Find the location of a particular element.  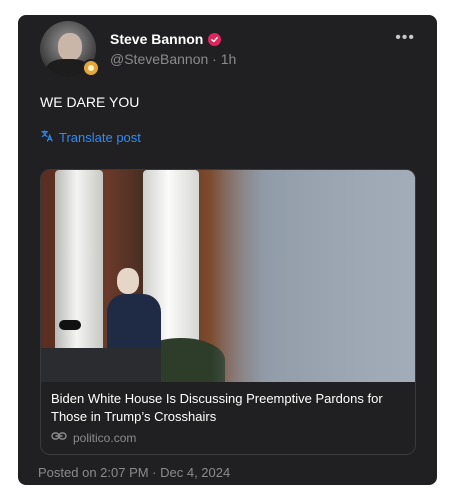

link-domain-row: politico.com is located at coordinates (93, 437).